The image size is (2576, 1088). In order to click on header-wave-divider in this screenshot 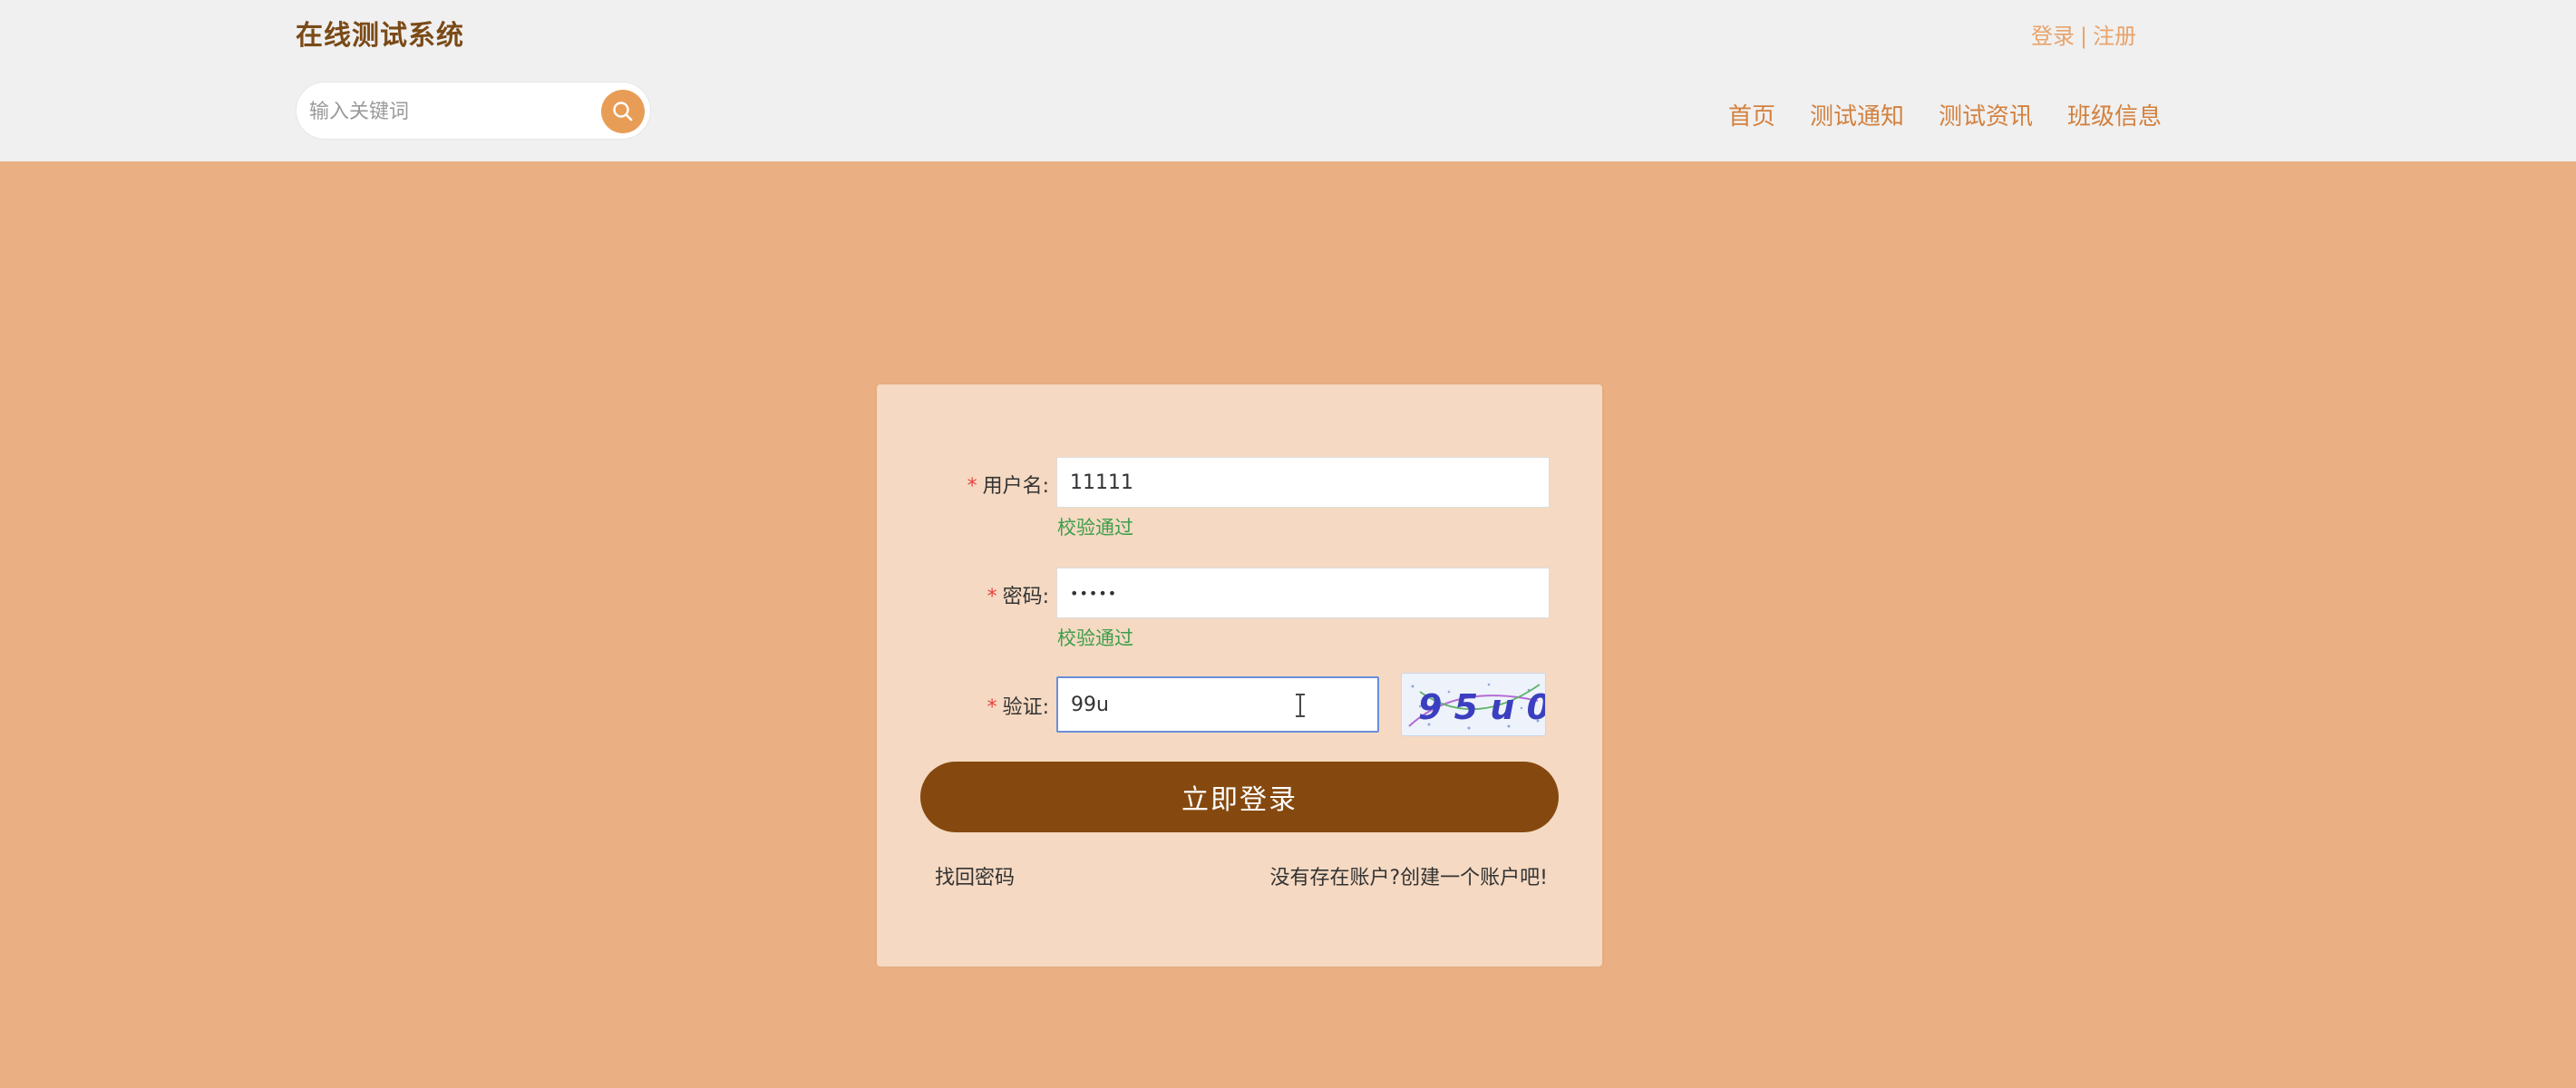, I will do `click(1288, 156)`.